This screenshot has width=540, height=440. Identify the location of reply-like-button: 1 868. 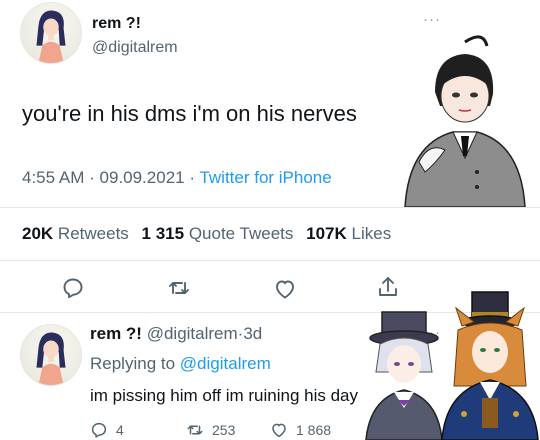
(300, 430).